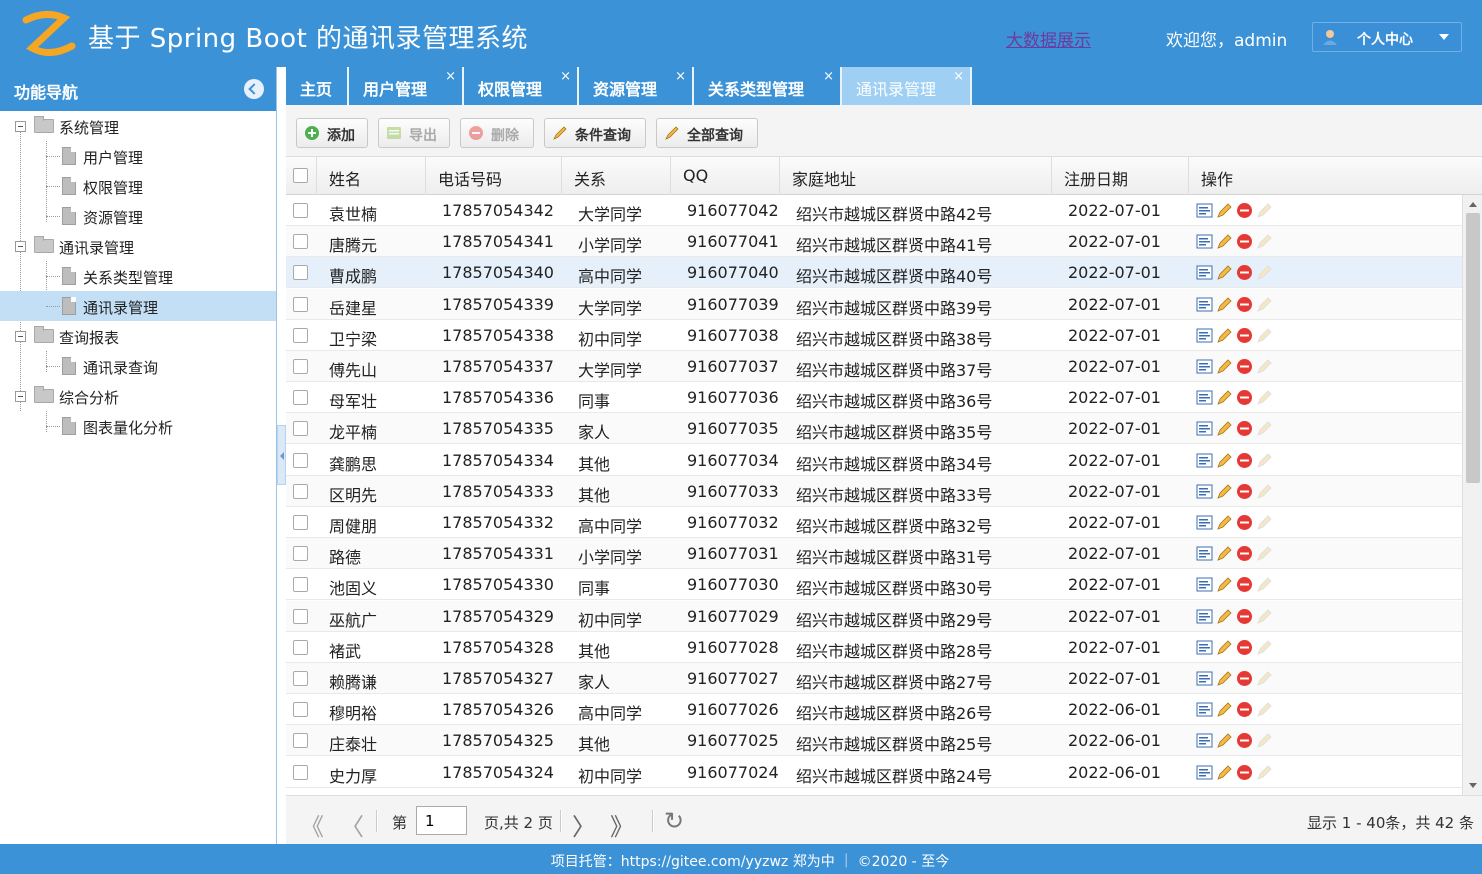 The image size is (1482, 874). Describe the element at coordinates (371, 176) in the screenshot. I see `column-header-name: 姓名` at that location.